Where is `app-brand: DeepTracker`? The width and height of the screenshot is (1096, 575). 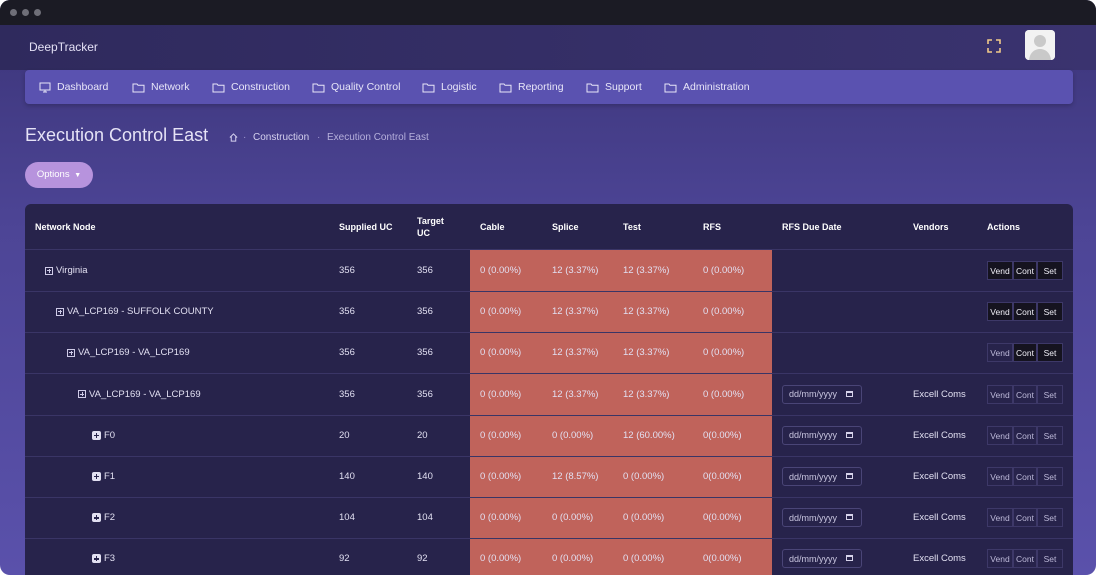
app-brand: DeepTracker is located at coordinates (63, 47).